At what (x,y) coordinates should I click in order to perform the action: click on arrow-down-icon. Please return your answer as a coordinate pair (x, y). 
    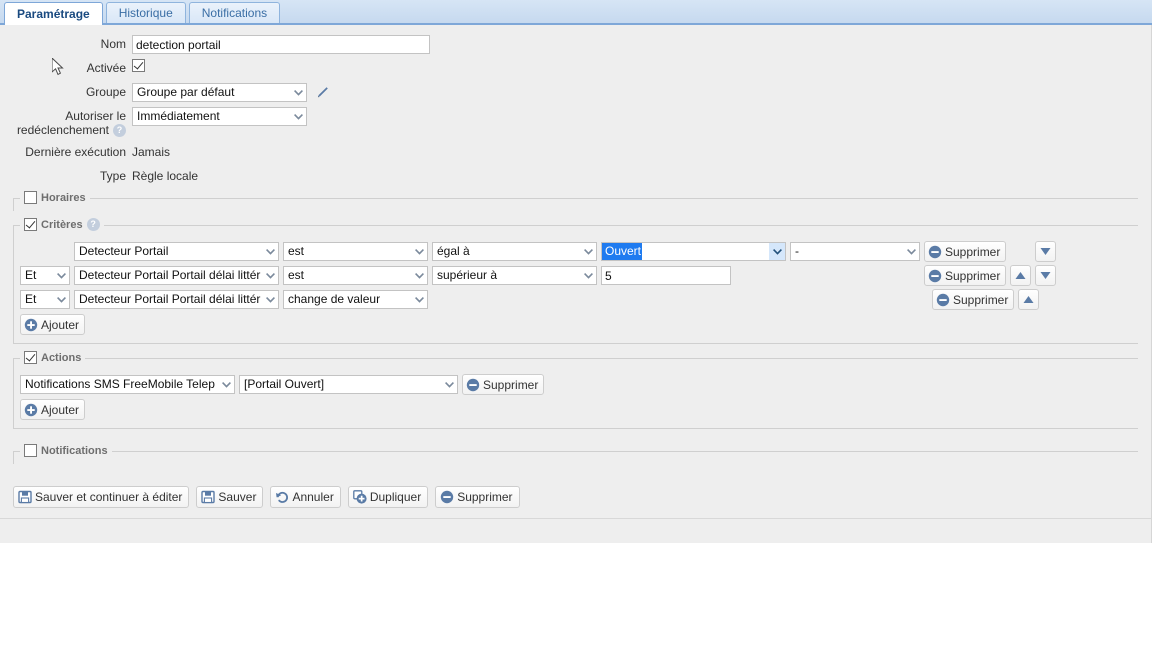
    Looking at the image, I should click on (1045, 251).